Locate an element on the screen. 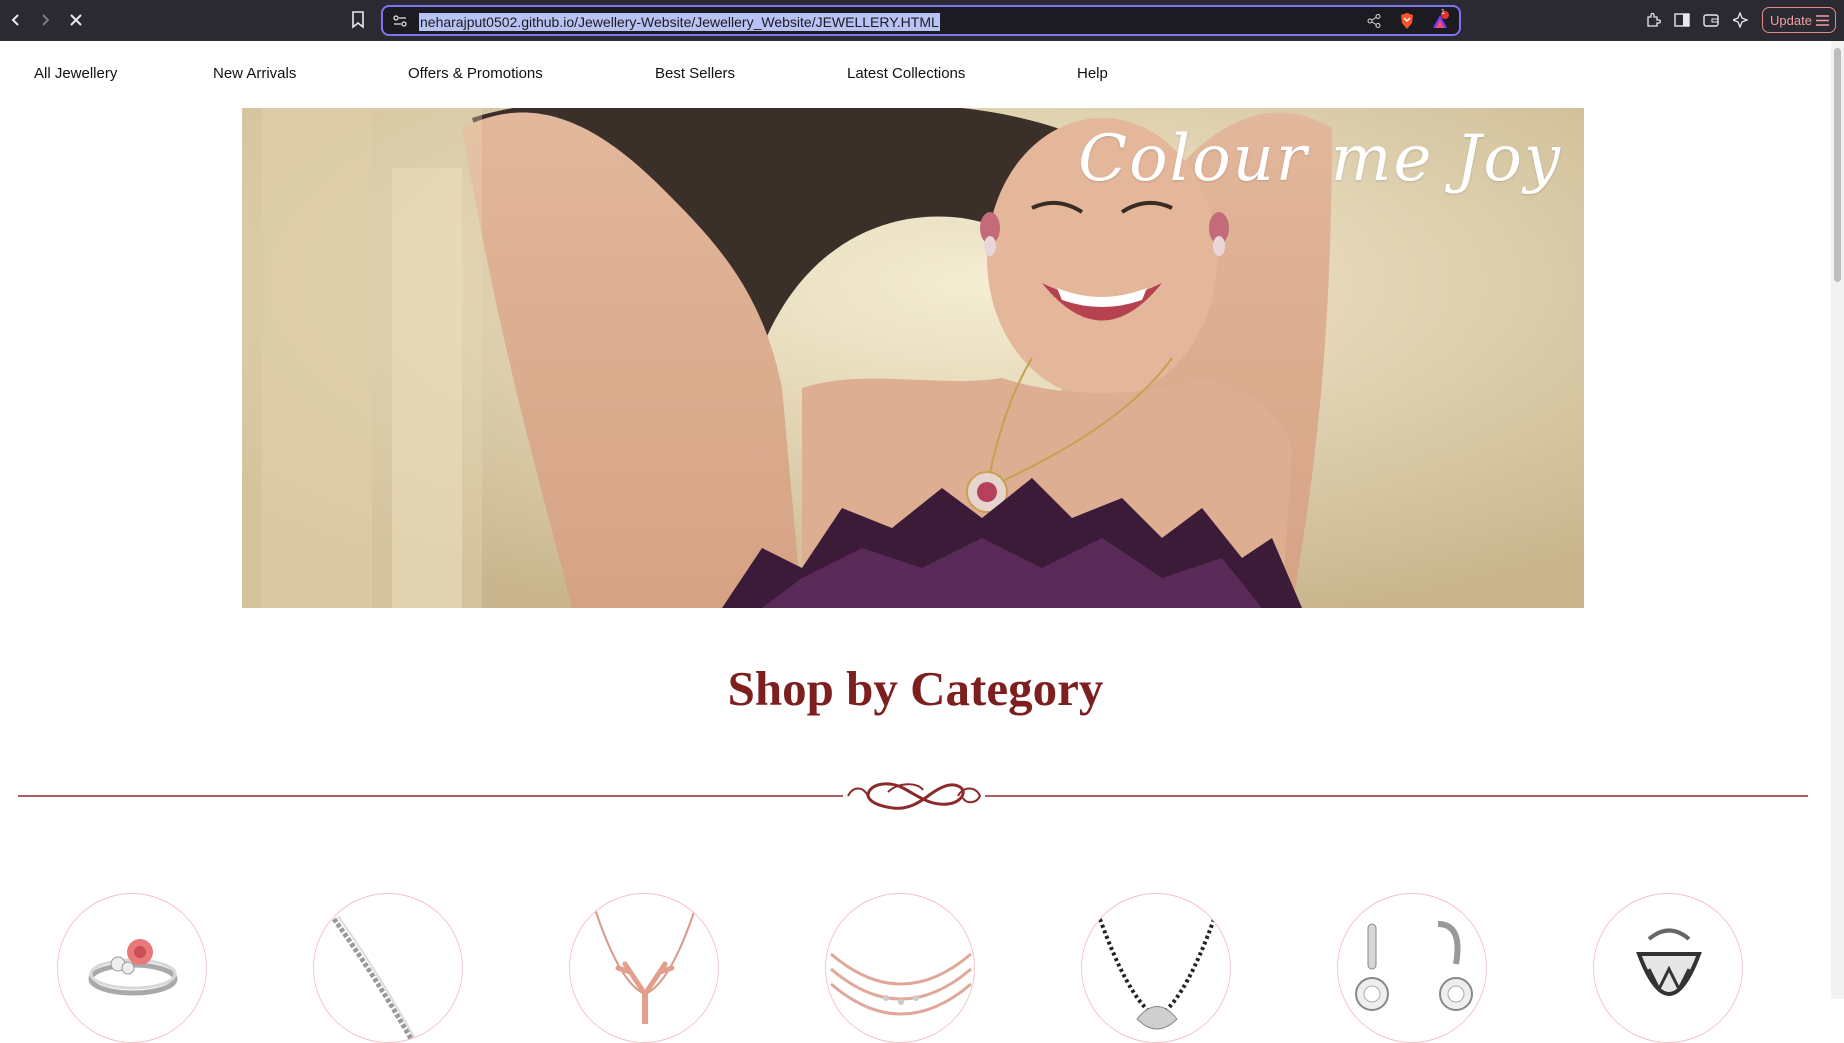 This screenshot has height=1043, width=1844. update-label: Update is located at coordinates (1791, 20).